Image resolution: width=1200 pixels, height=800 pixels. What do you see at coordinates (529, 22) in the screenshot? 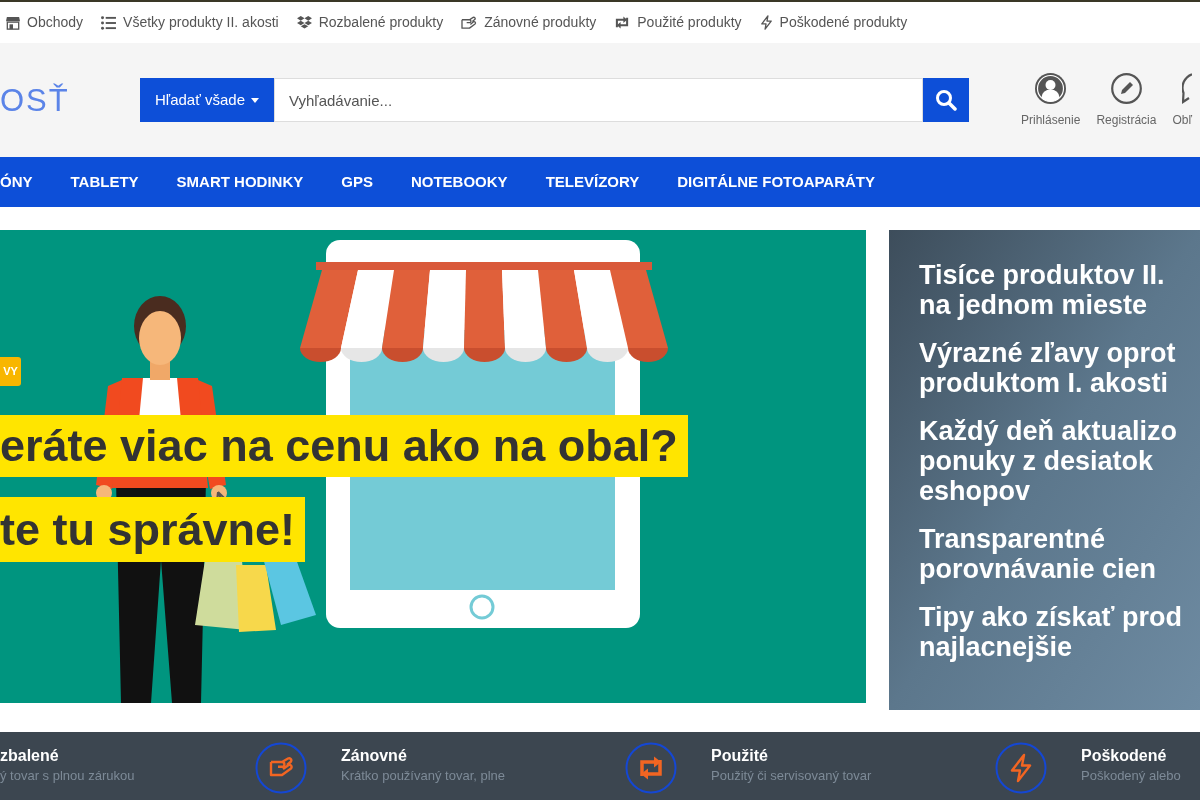
I see `top-link: Zánovné produkty` at bounding box center [529, 22].